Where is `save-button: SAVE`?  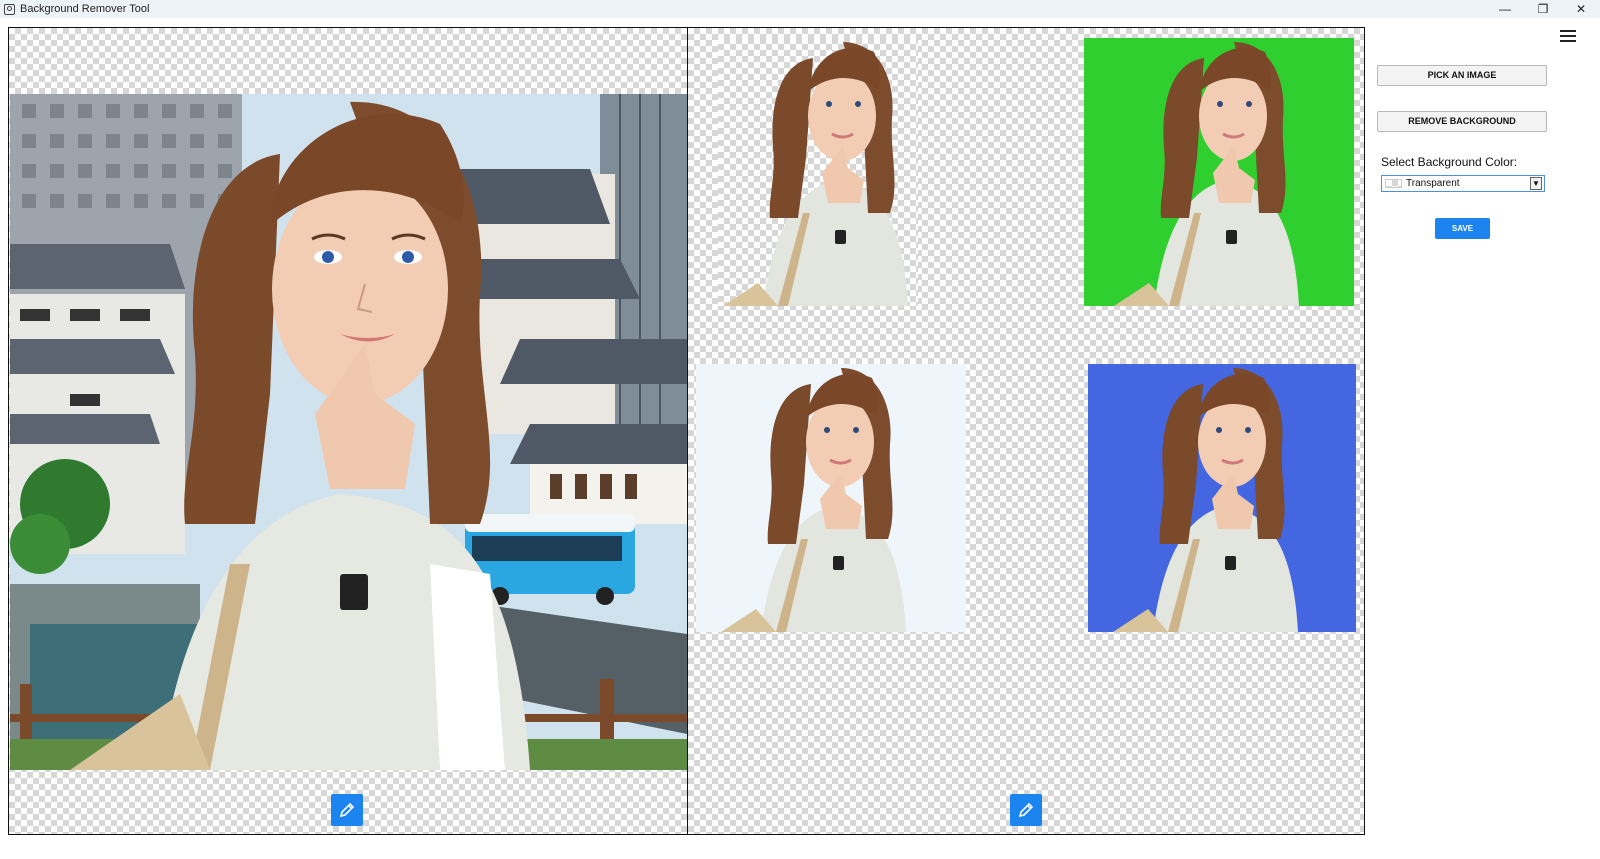 save-button: SAVE is located at coordinates (1462, 228).